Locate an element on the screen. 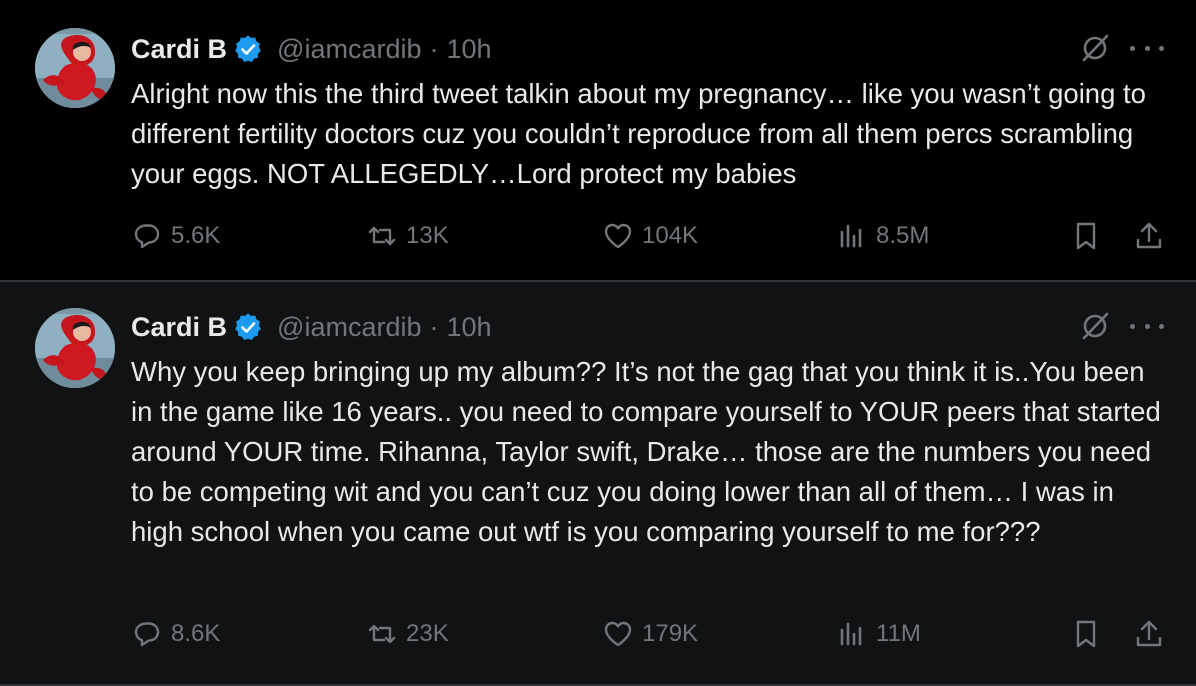 This screenshot has height=686, width=1196. reply-button: 5.6K is located at coordinates (175, 236).